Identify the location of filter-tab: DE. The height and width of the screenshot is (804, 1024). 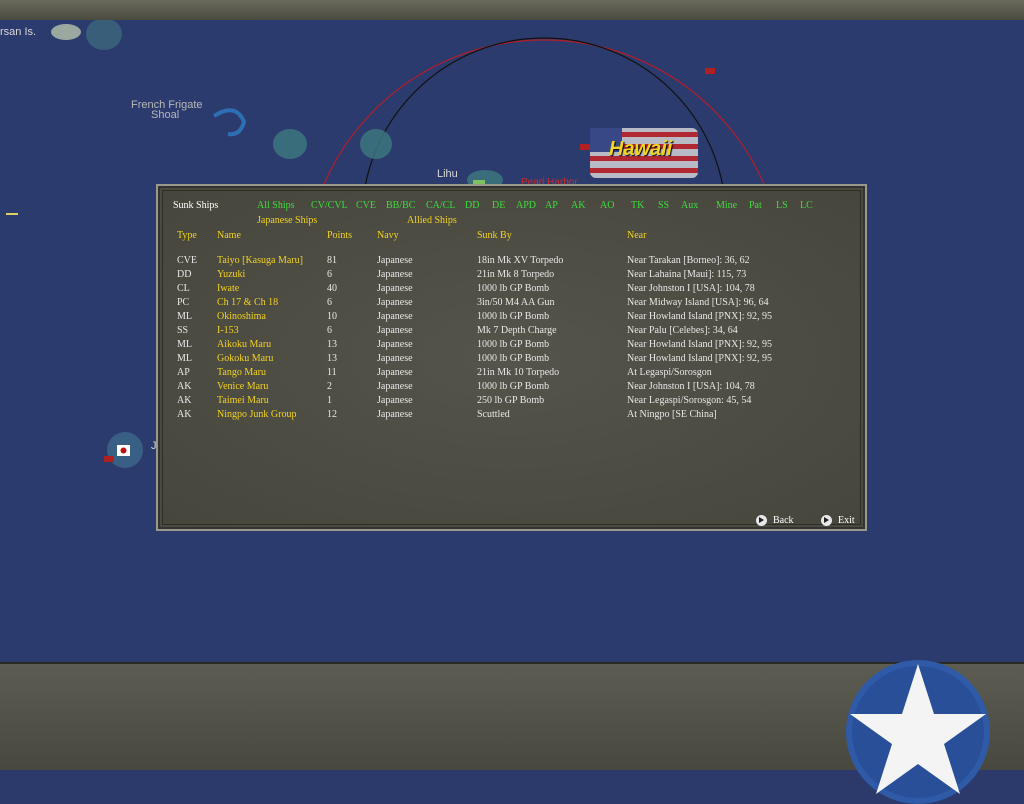
(498, 206).